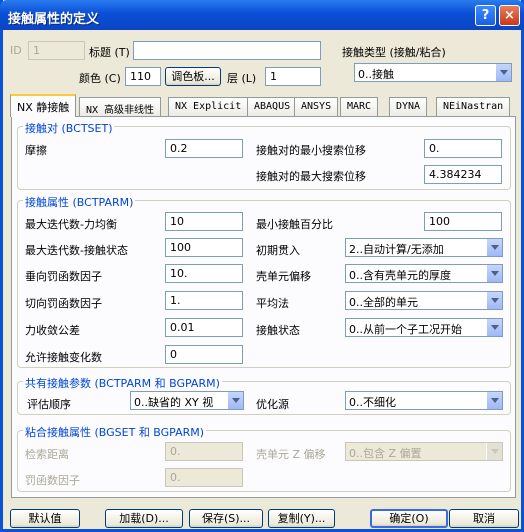 This screenshot has width=524, height=532. Describe the element at coordinates (316, 106) in the screenshot. I see `tab-ansys: ANSYS` at that location.